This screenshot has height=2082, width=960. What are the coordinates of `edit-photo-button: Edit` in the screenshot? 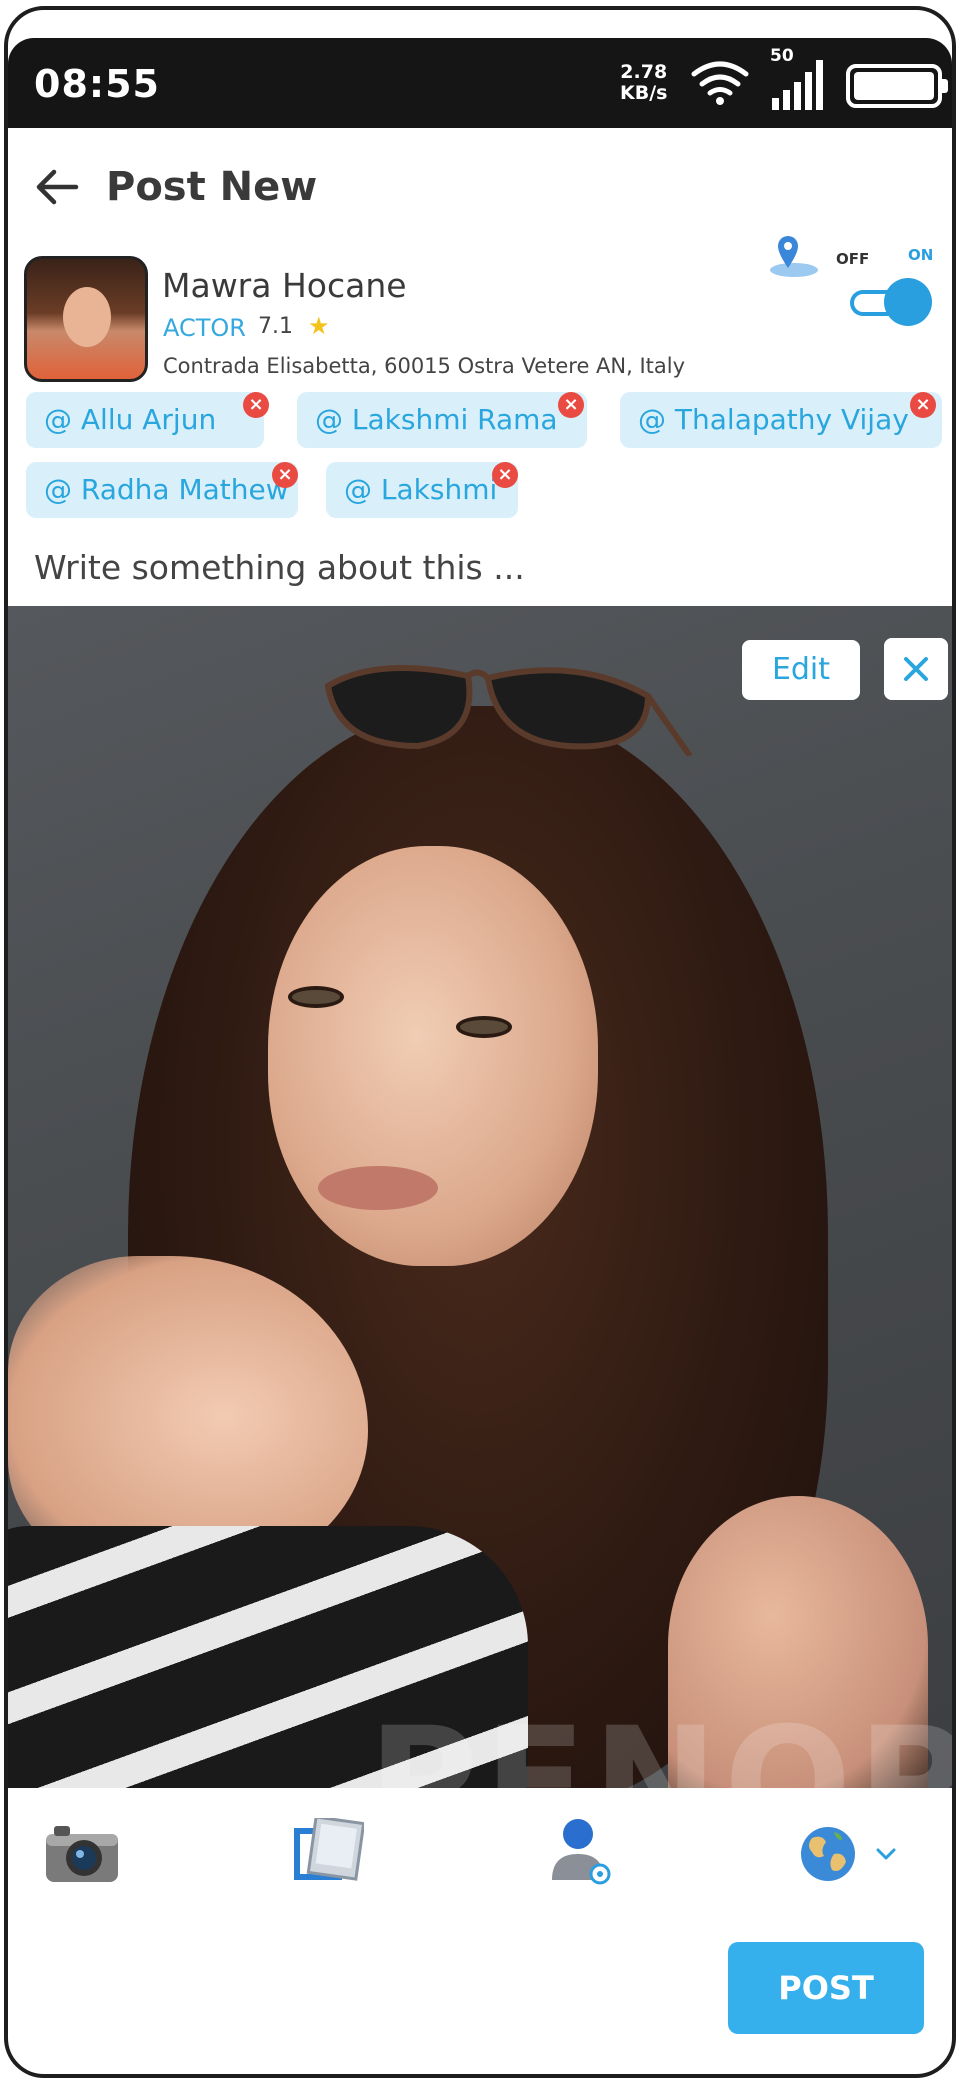 It's located at (801, 670).